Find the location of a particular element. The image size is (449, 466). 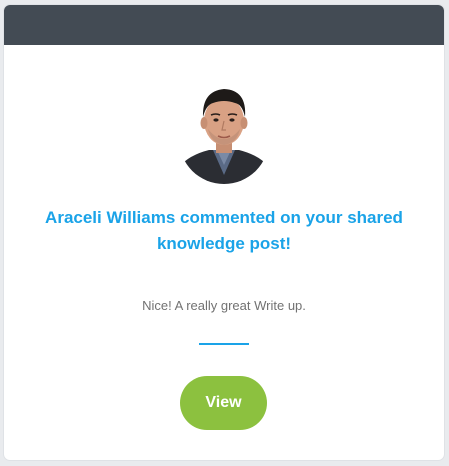

avatar is located at coordinates (224, 131).